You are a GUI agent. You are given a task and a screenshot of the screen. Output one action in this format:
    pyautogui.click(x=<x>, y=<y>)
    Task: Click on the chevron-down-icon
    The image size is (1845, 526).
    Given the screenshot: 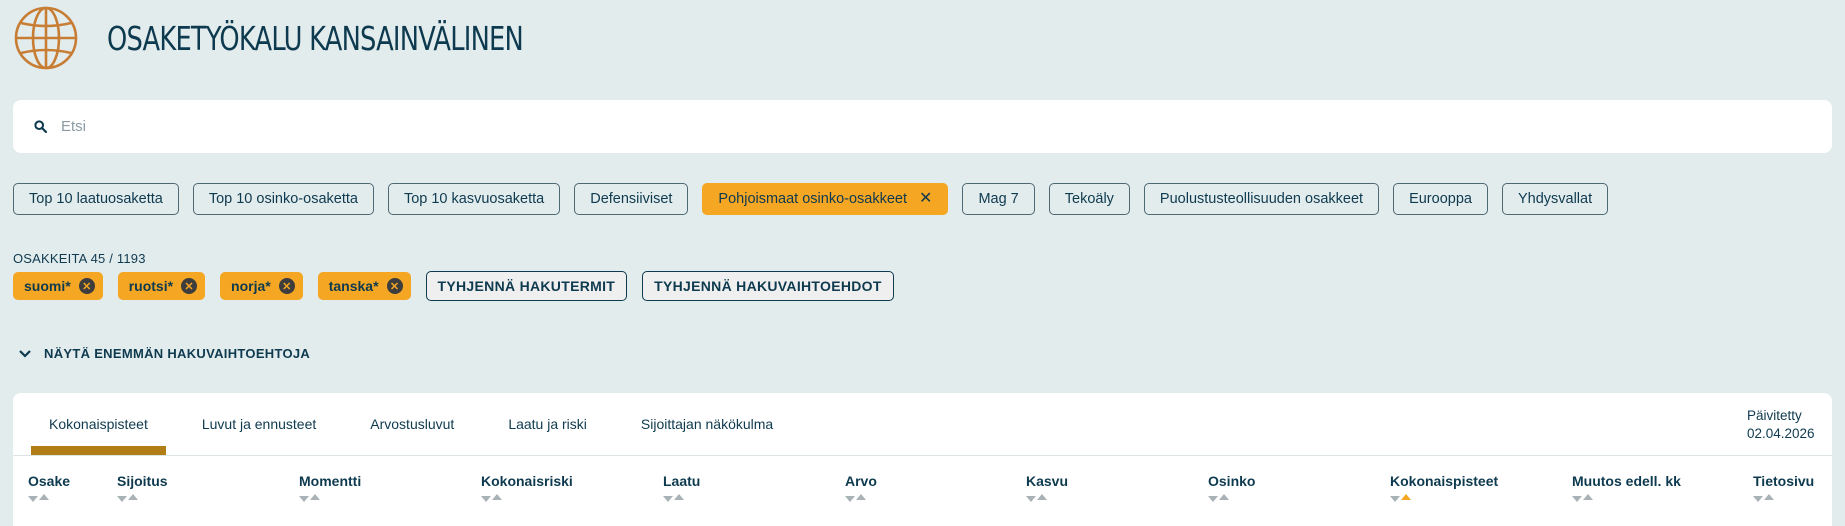 What is the action you would take?
    pyautogui.click(x=25, y=353)
    